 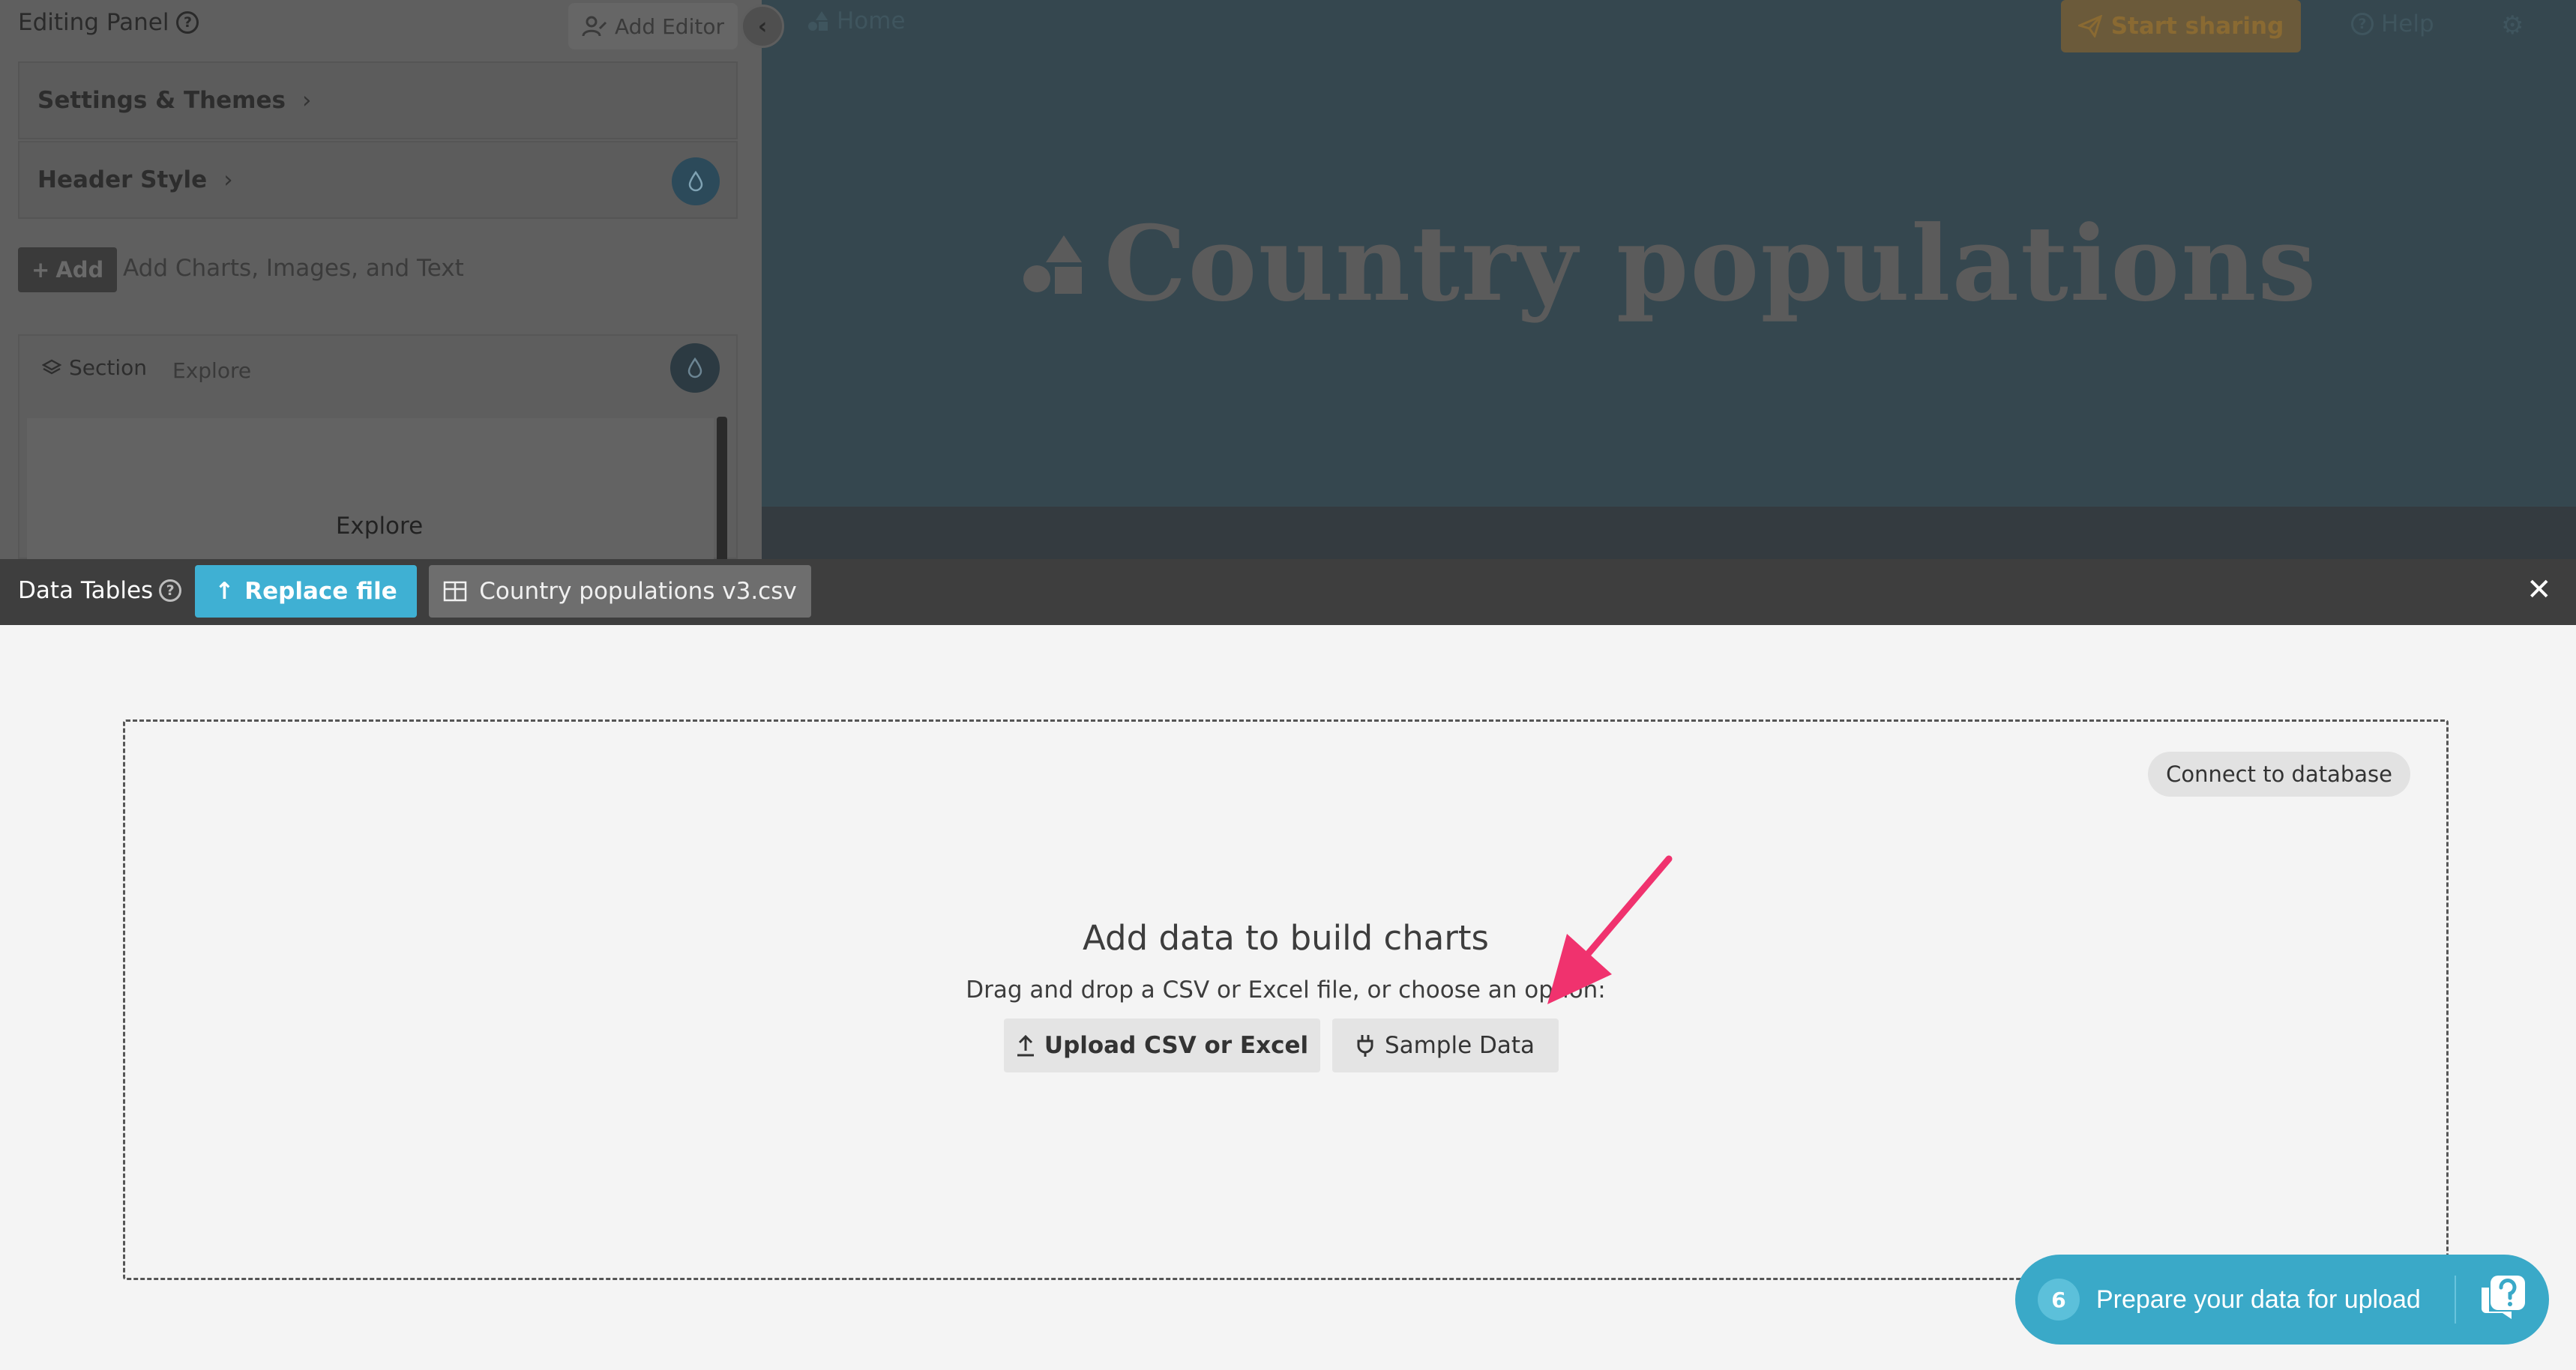 I want to click on chevron-left-icon: ‹, so click(x=763, y=26).